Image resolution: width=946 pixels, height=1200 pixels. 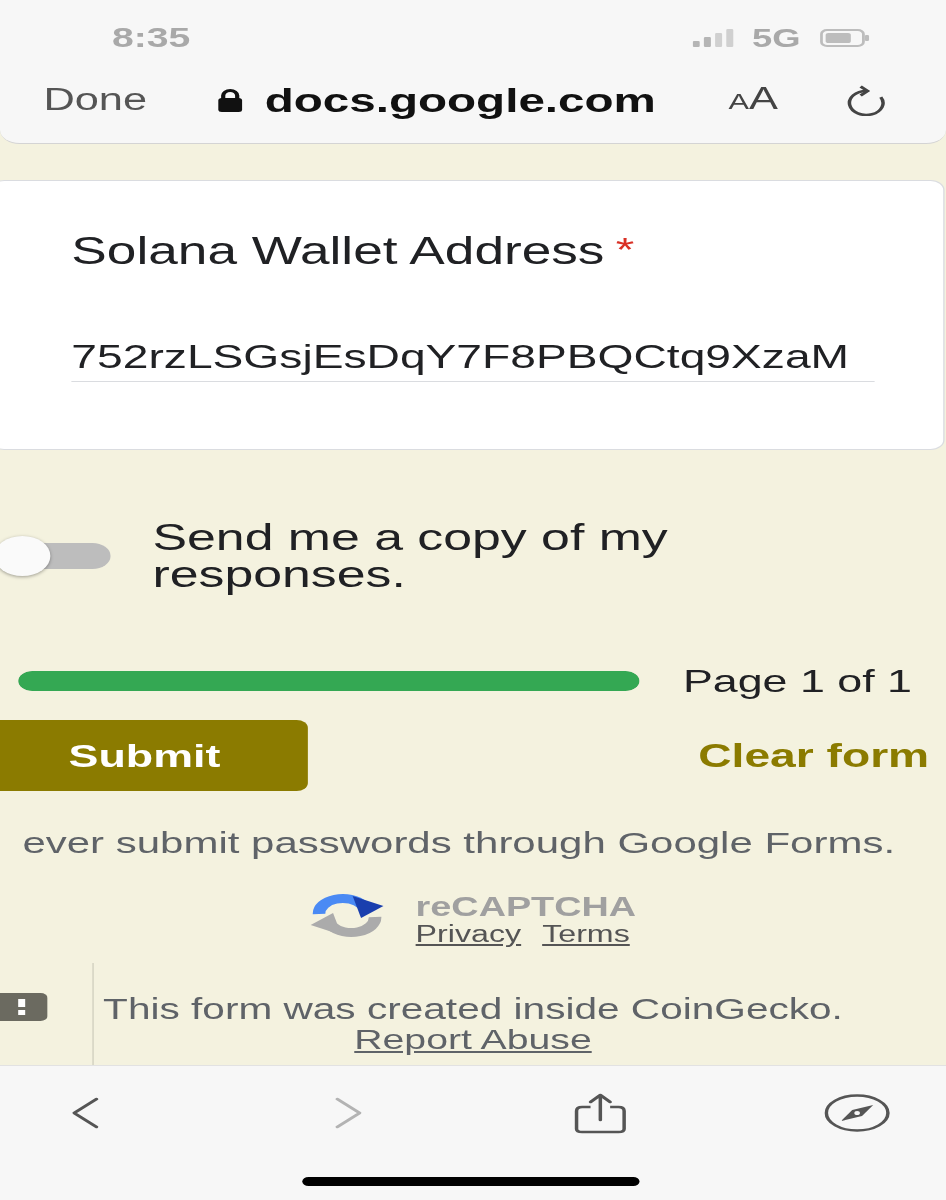 I want to click on lock-icon, so click(x=230, y=100).